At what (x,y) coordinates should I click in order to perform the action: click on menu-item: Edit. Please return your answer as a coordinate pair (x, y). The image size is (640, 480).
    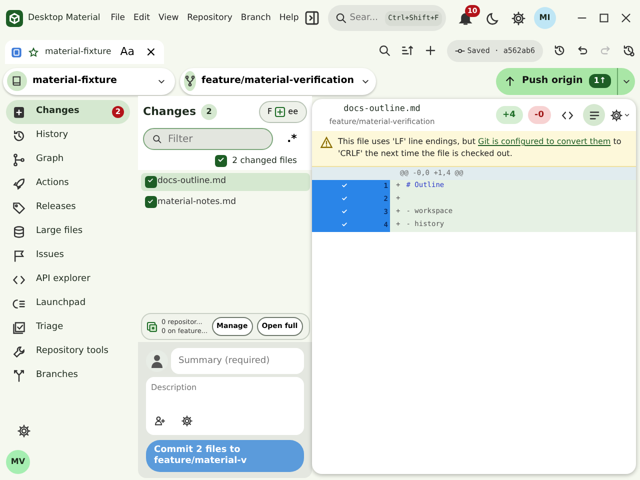
    Looking at the image, I should click on (141, 18).